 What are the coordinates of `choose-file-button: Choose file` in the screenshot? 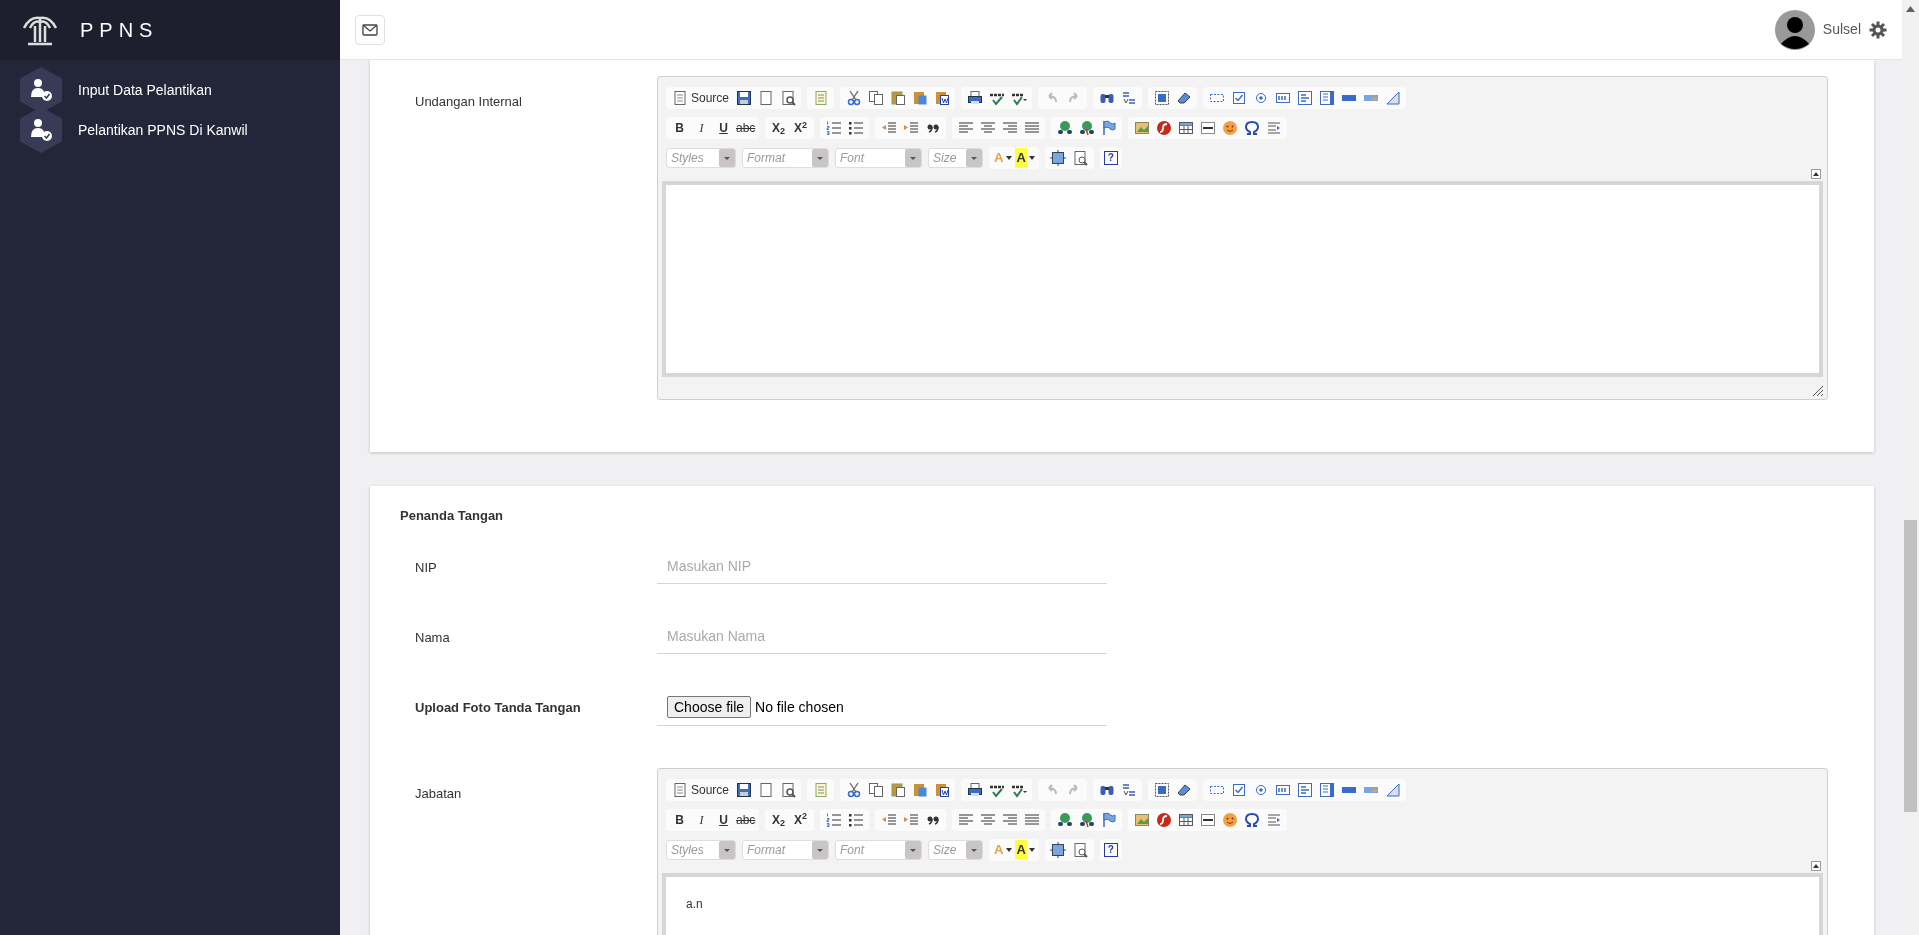 It's located at (709, 707).